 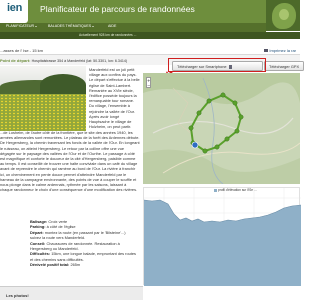 What do you see at coordinates (22, 26) in the screenshot?
I see `nav-planificateur: PLANIFICATEUR` at bounding box center [22, 26].